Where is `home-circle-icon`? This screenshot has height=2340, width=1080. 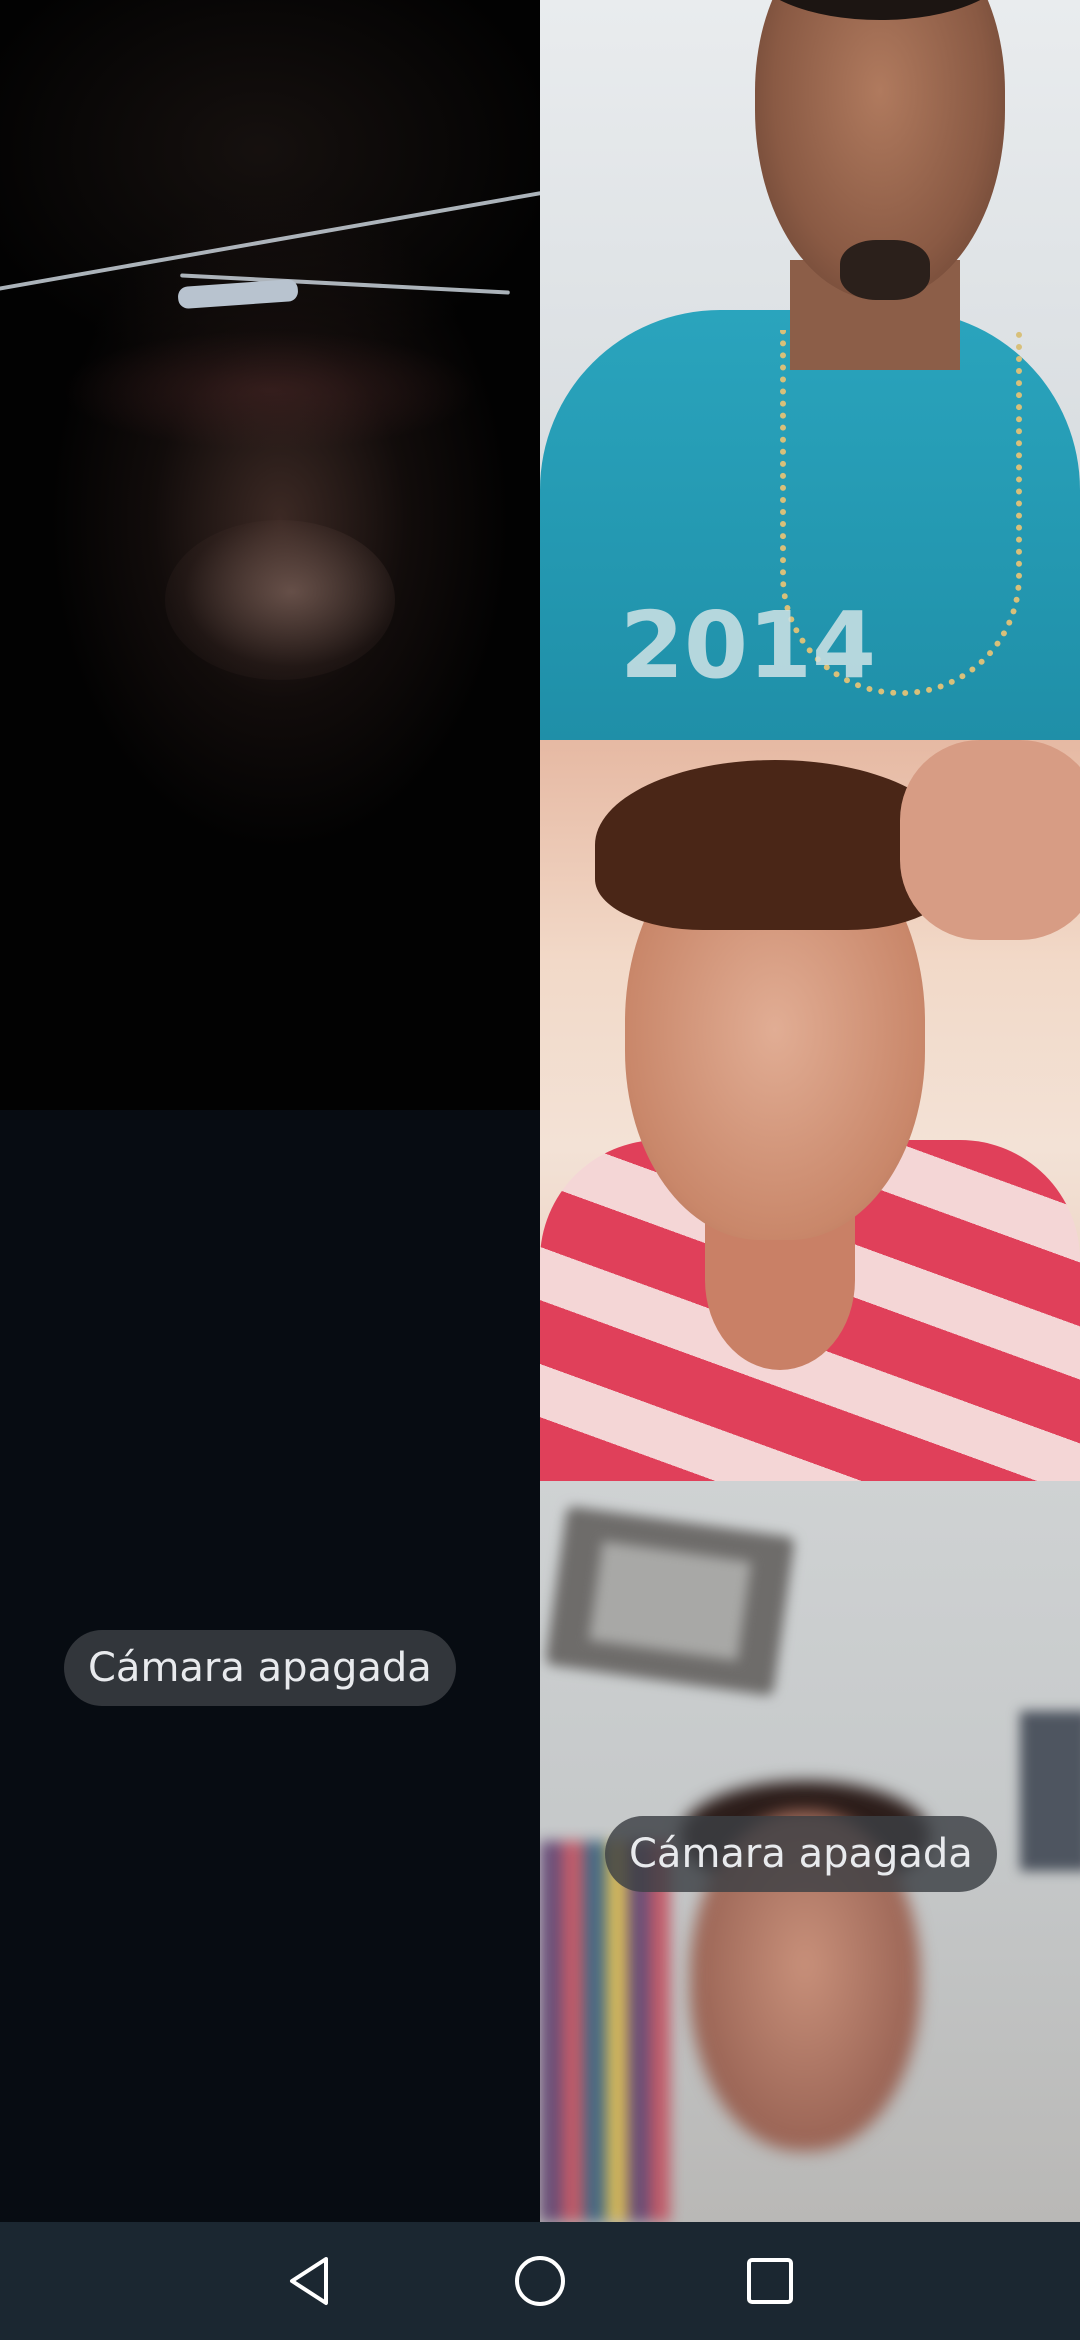 home-circle-icon is located at coordinates (540, 2281).